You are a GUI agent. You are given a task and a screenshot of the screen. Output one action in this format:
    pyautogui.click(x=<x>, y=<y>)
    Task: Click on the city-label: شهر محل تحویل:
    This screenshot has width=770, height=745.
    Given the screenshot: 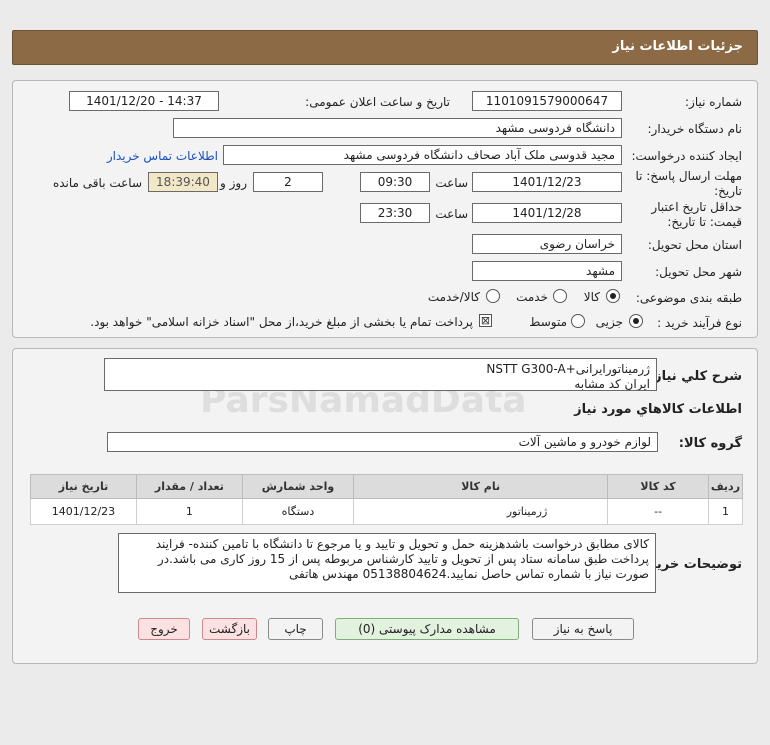 What is the action you would take?
    pyautogui.click(x=698, y=272)
    